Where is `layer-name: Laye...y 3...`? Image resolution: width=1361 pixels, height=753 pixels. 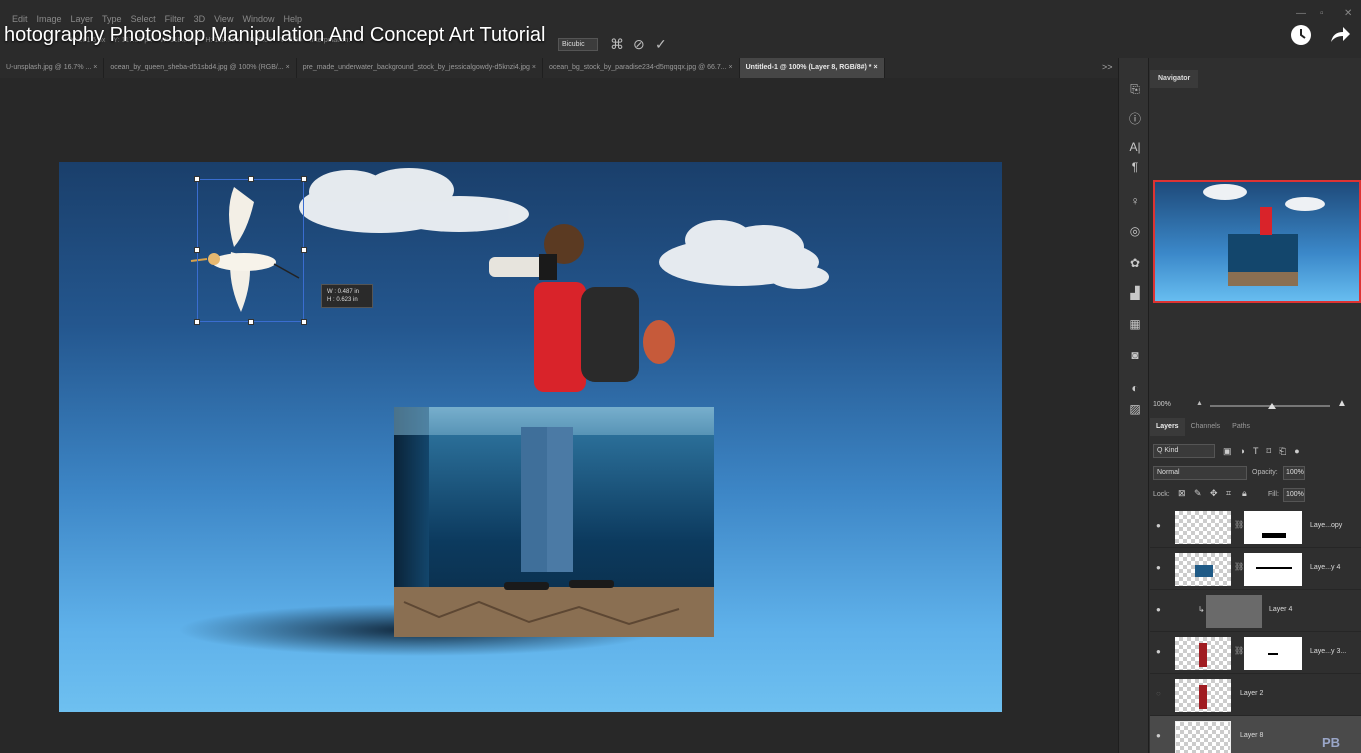 layer-name: Laye...y 3... is located at coordinates (1328, 651).